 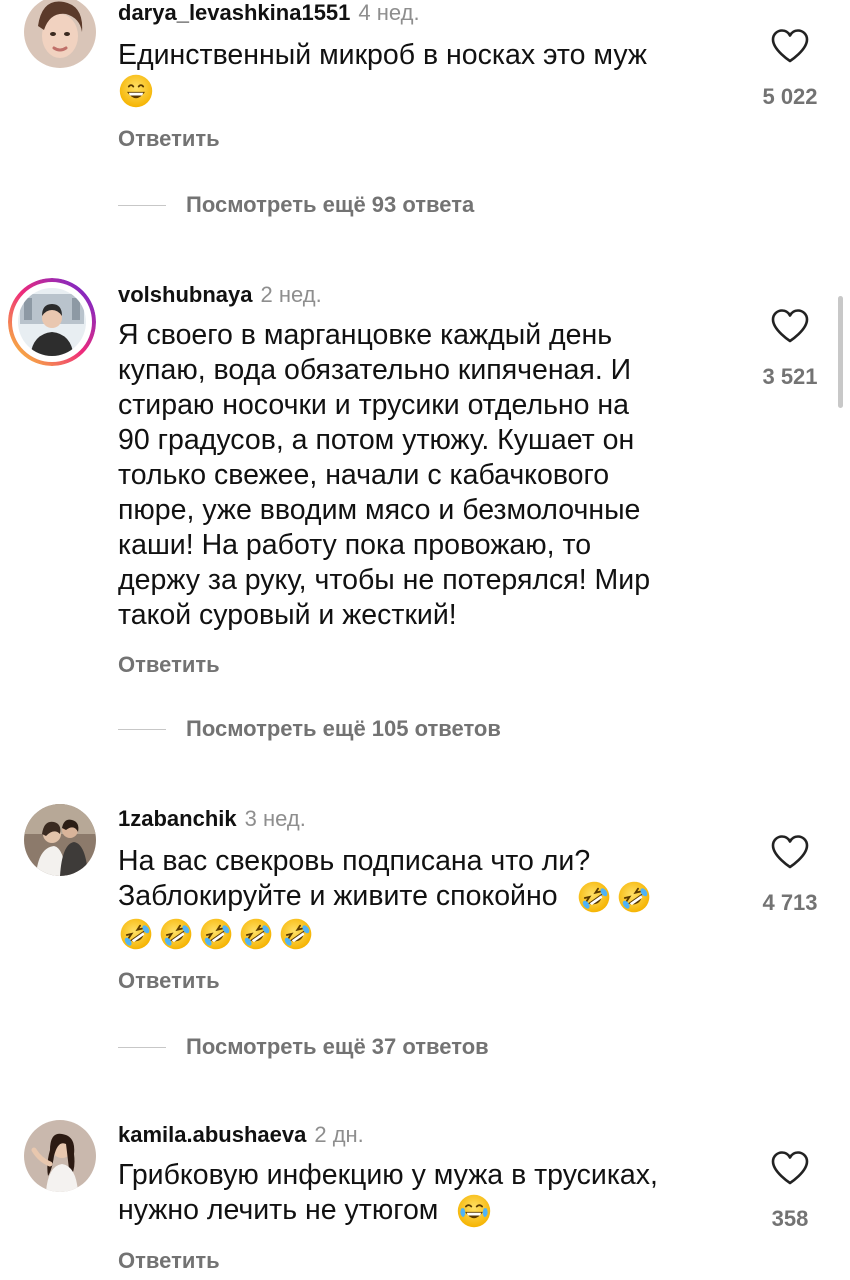 What do you see at coordinates (379, 510) in the screenshot?
I see `comment-text-line: пюре, уже вводим мясо и безмолочные` at bounding box center [379, 510].